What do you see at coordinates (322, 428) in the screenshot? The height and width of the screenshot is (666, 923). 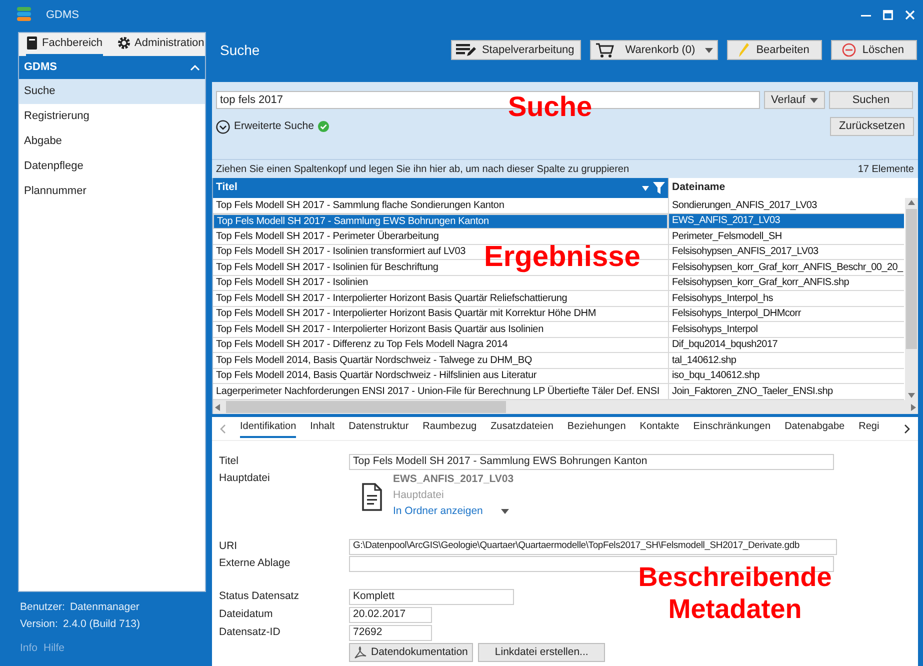 I see `detail-tab: Inhalt` at bounding box center [322, 428].